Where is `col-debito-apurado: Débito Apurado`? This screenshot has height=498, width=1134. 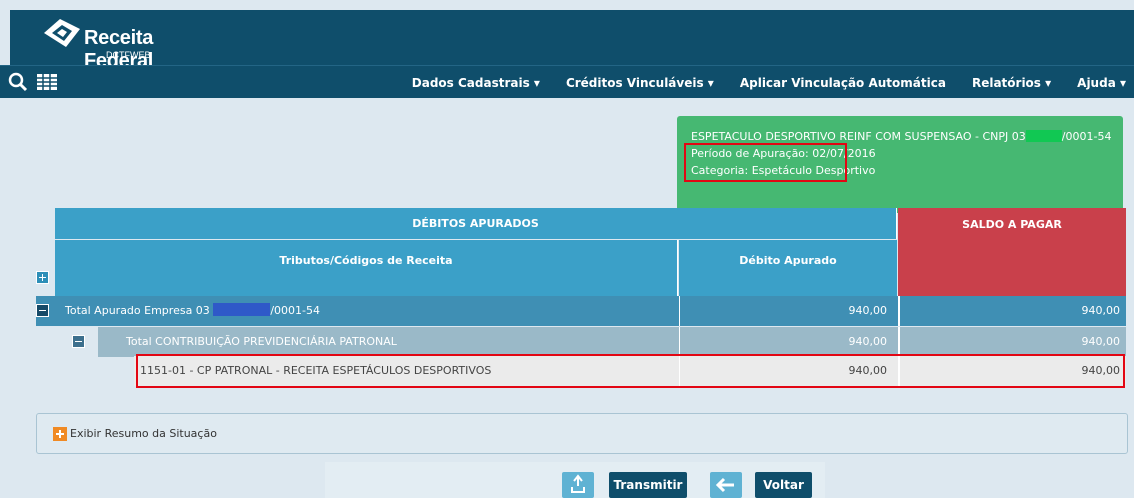 col-debito-apurado: Débito Apurado is located at coordinates (788, 268).